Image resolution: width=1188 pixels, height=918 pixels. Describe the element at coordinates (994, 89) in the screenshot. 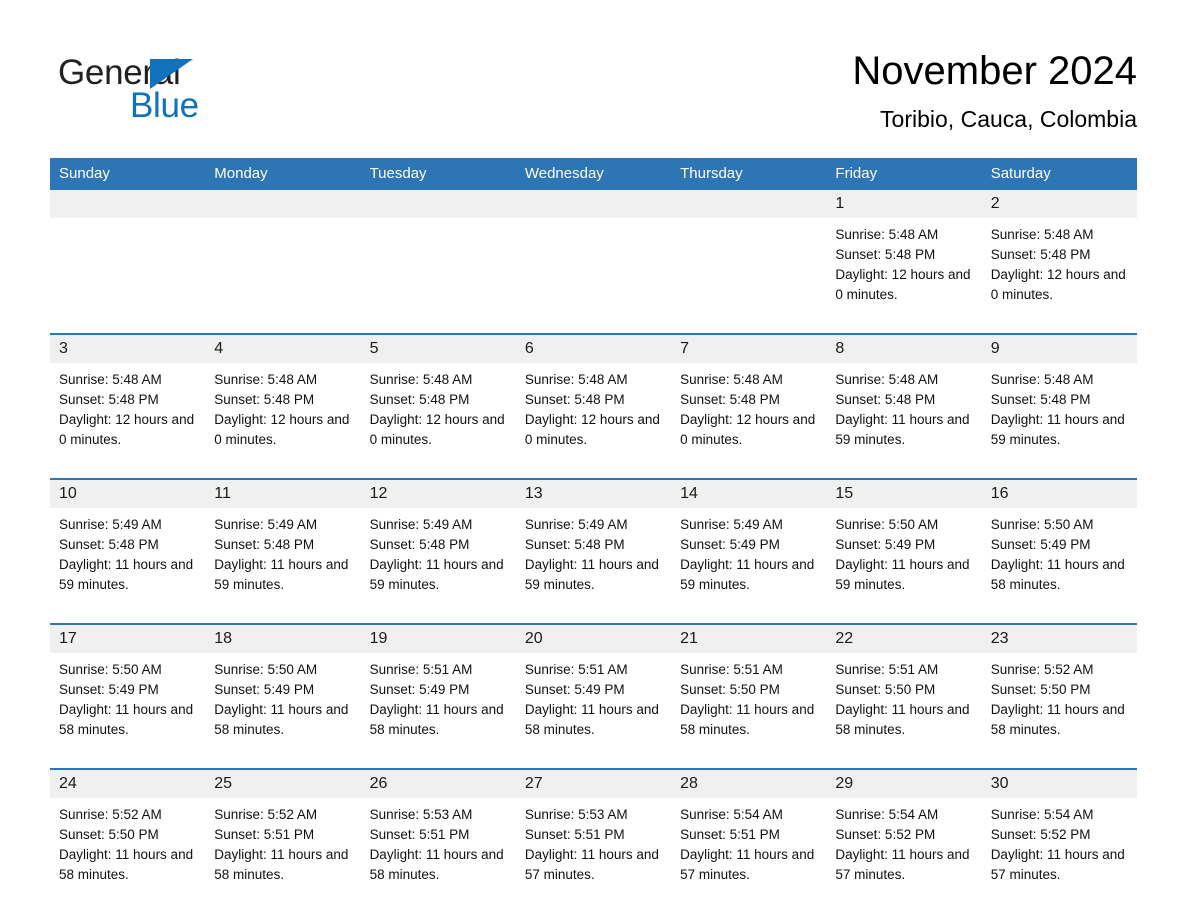

I see `title-block: November 2024 Toribio, Cauca, Colombia` at that location.